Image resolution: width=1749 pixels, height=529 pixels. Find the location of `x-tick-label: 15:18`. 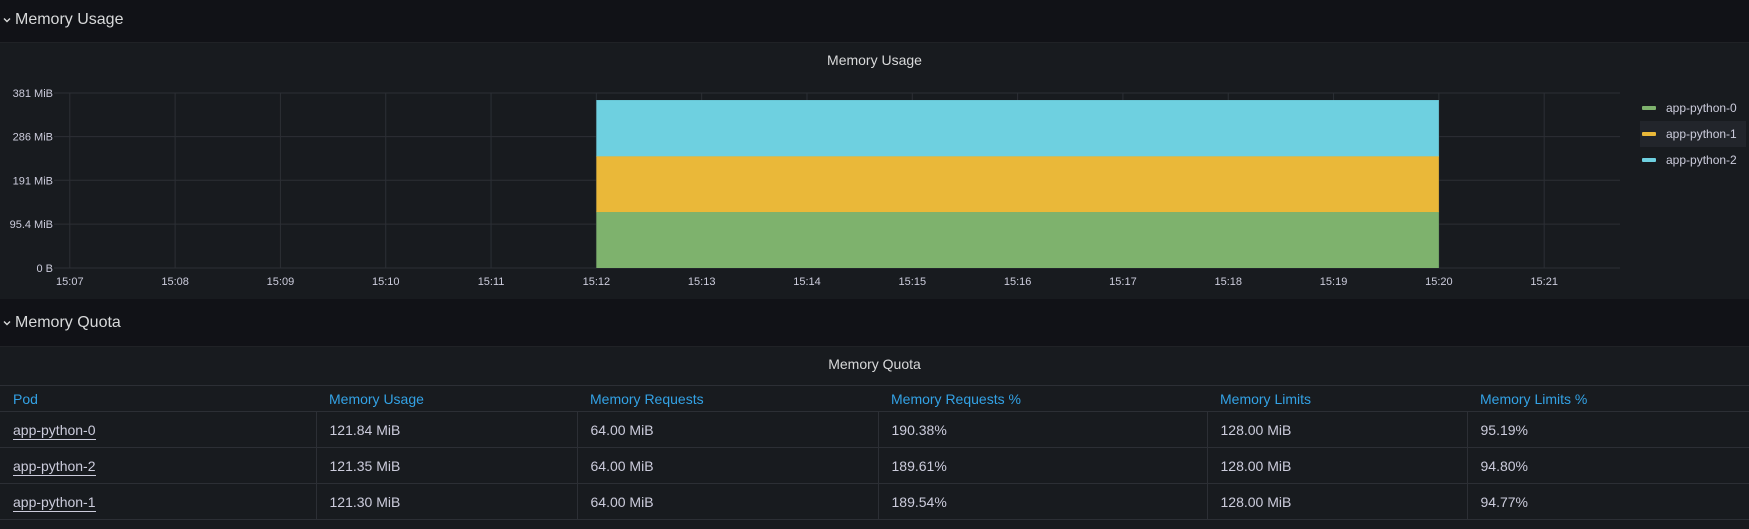

x-tick-label: 15:18 is located at coordinates (1228, 282).